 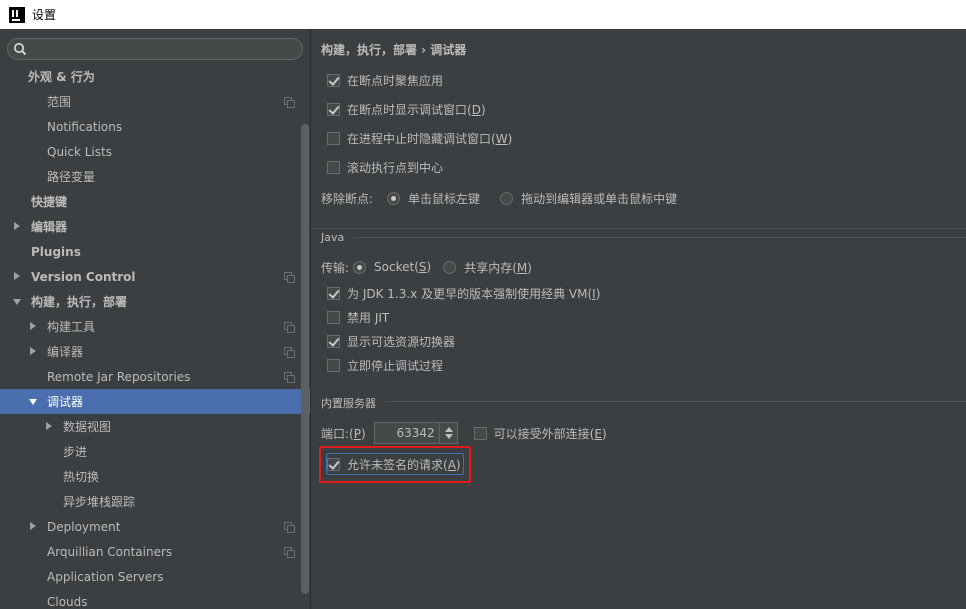 I want to click on sidebar-item: Application Servers, so click(x=150, y=576).